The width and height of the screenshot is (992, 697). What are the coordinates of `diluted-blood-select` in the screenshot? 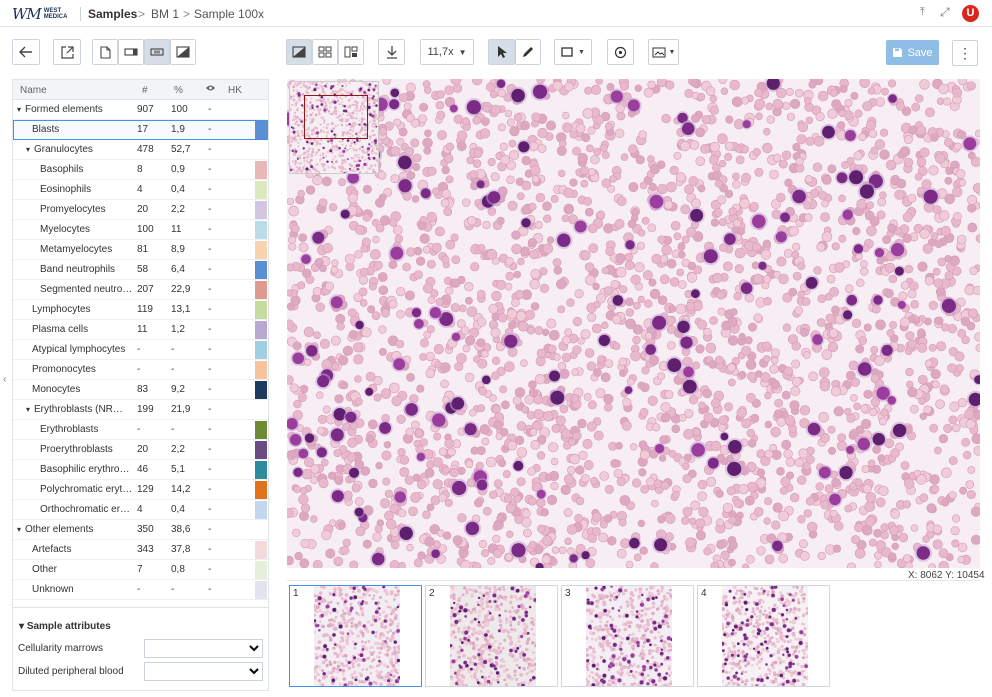 It's located at (203, 671).